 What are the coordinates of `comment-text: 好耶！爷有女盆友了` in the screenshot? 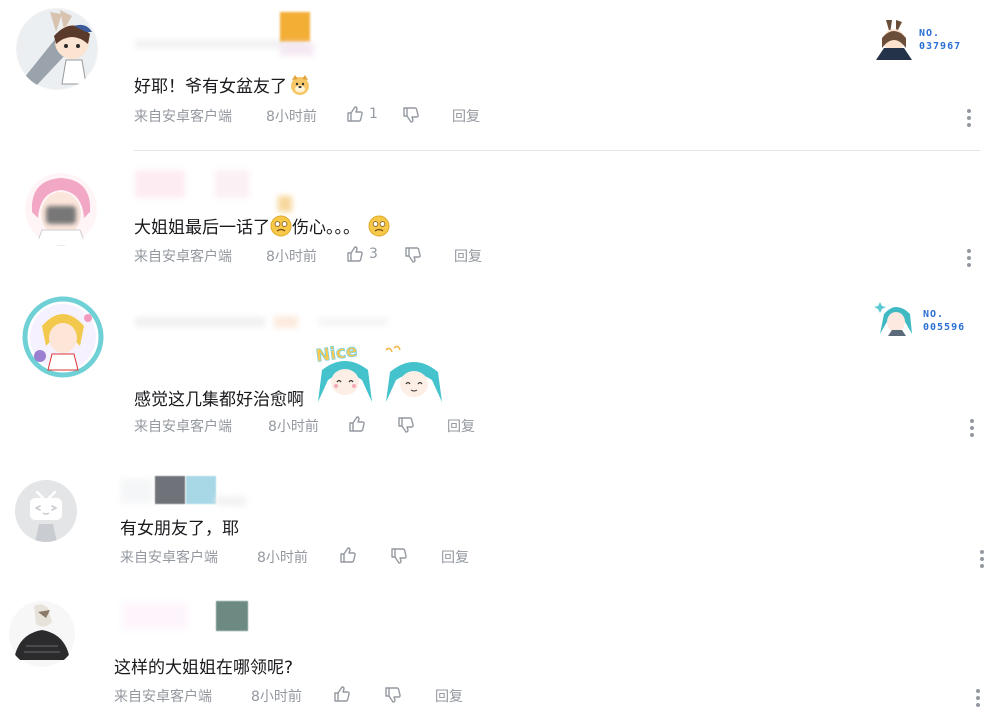 It's located at (222, 84).